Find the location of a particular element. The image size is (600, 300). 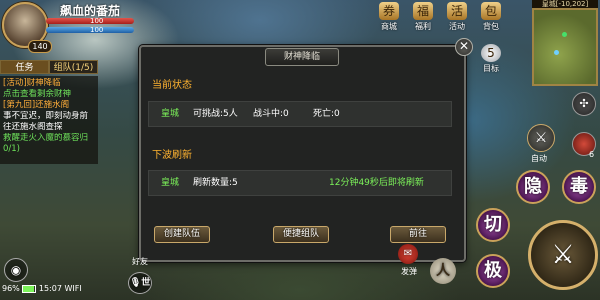

battery-percent: 96% is located at coordinates (11, 288).